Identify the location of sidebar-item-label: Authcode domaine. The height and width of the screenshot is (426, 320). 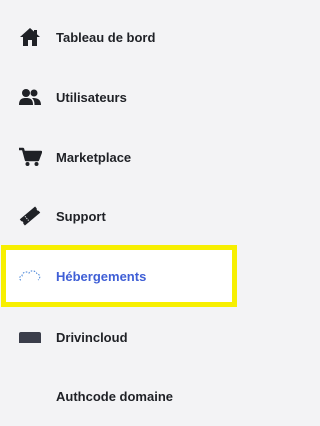
(115, 396).